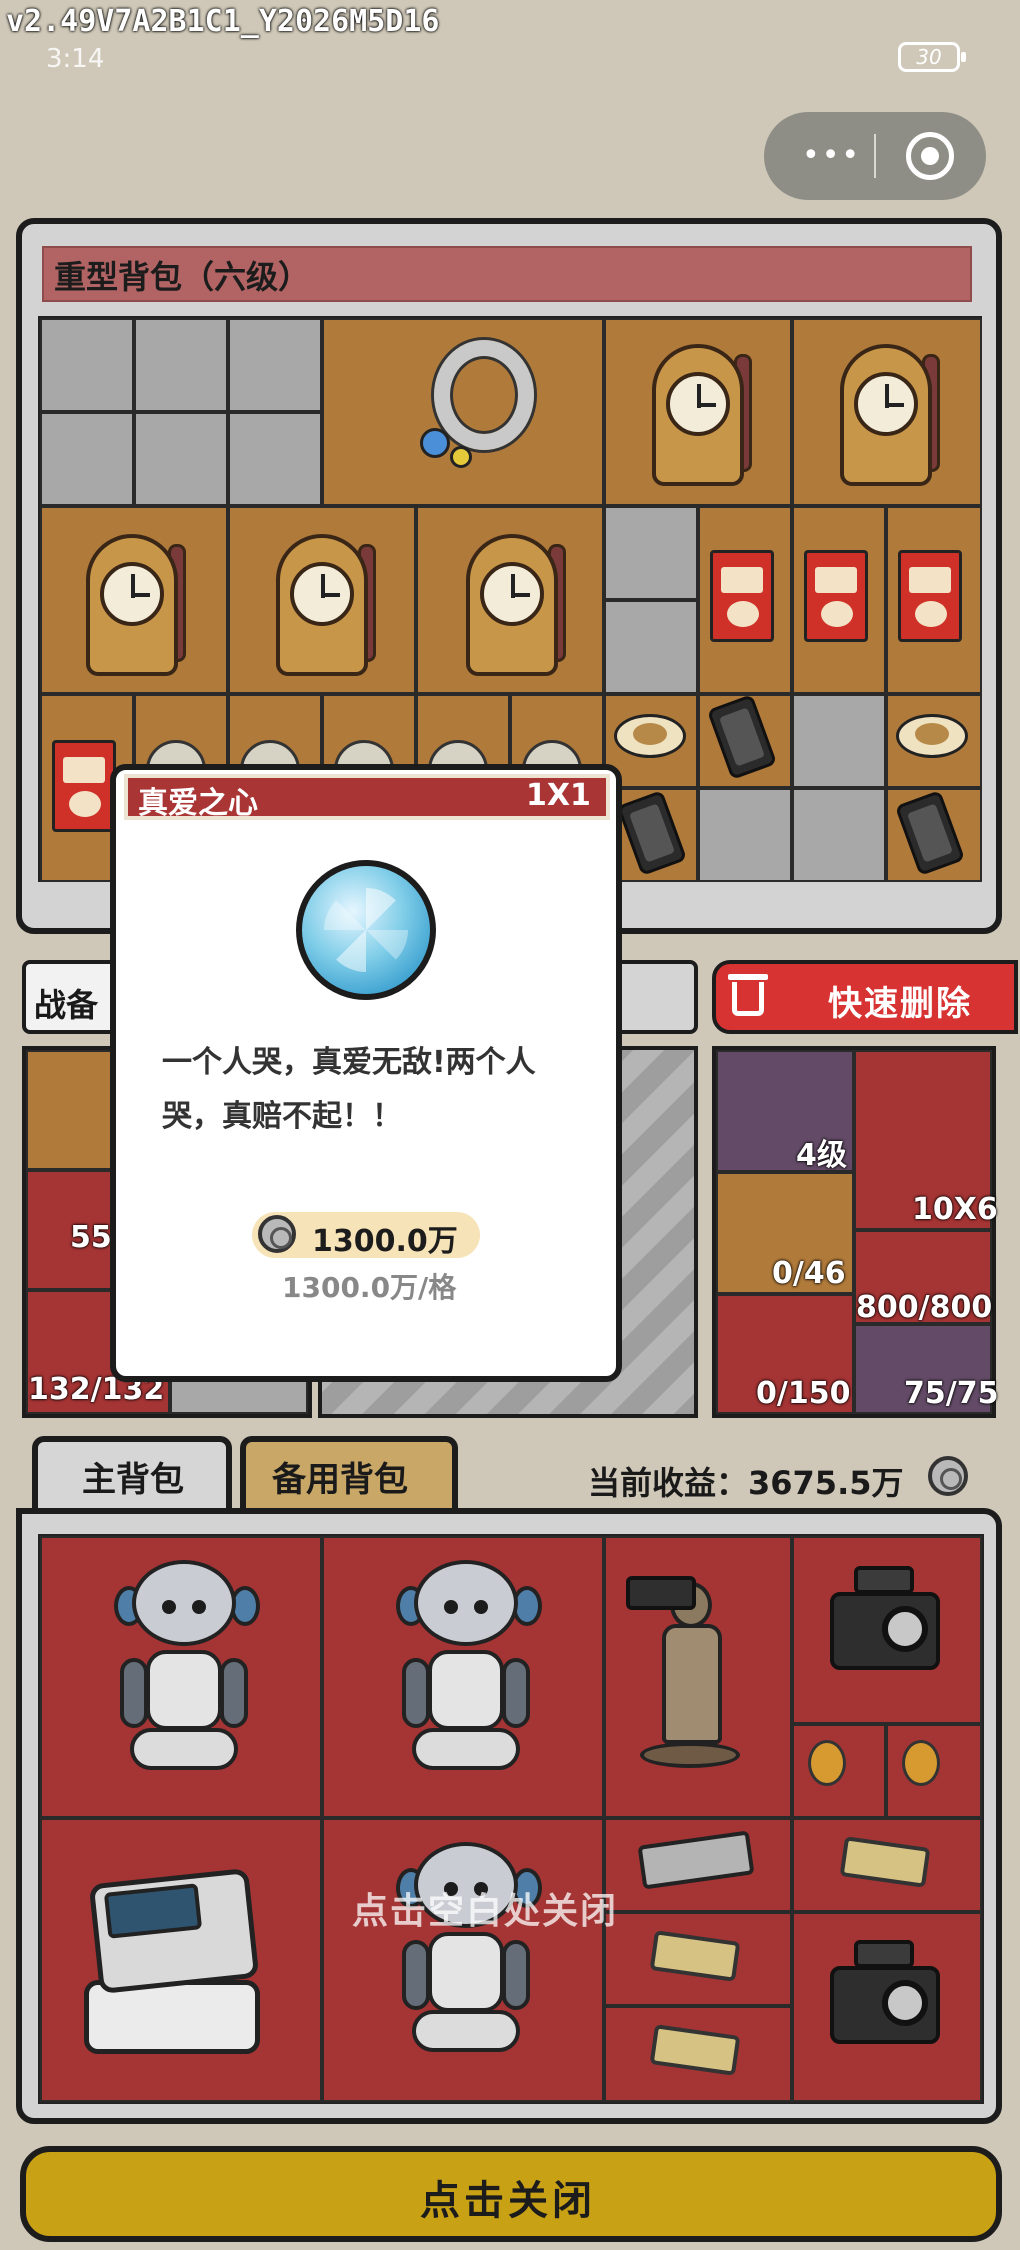  What do you see at coordinates (900, 1004) in the screenshot?
I see `fast-delete-label: 快速删除` at bounding box center [900, 1004].